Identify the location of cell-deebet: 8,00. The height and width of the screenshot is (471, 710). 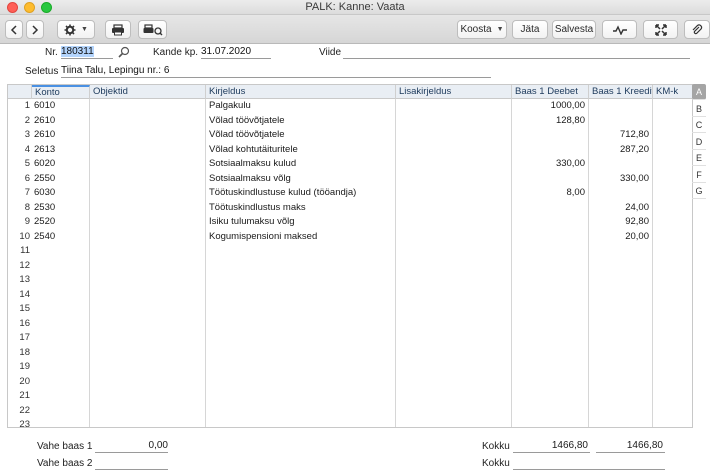
(549, 193).